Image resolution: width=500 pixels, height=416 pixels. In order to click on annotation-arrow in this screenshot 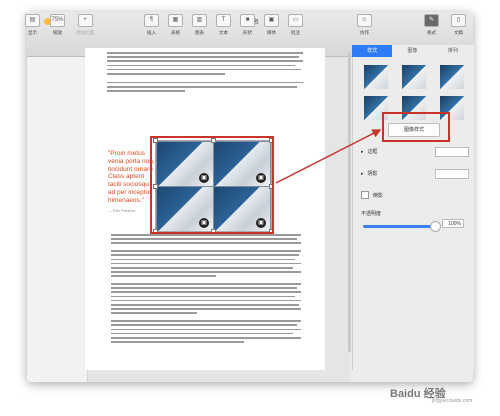, I will do `click(328, 156)`.